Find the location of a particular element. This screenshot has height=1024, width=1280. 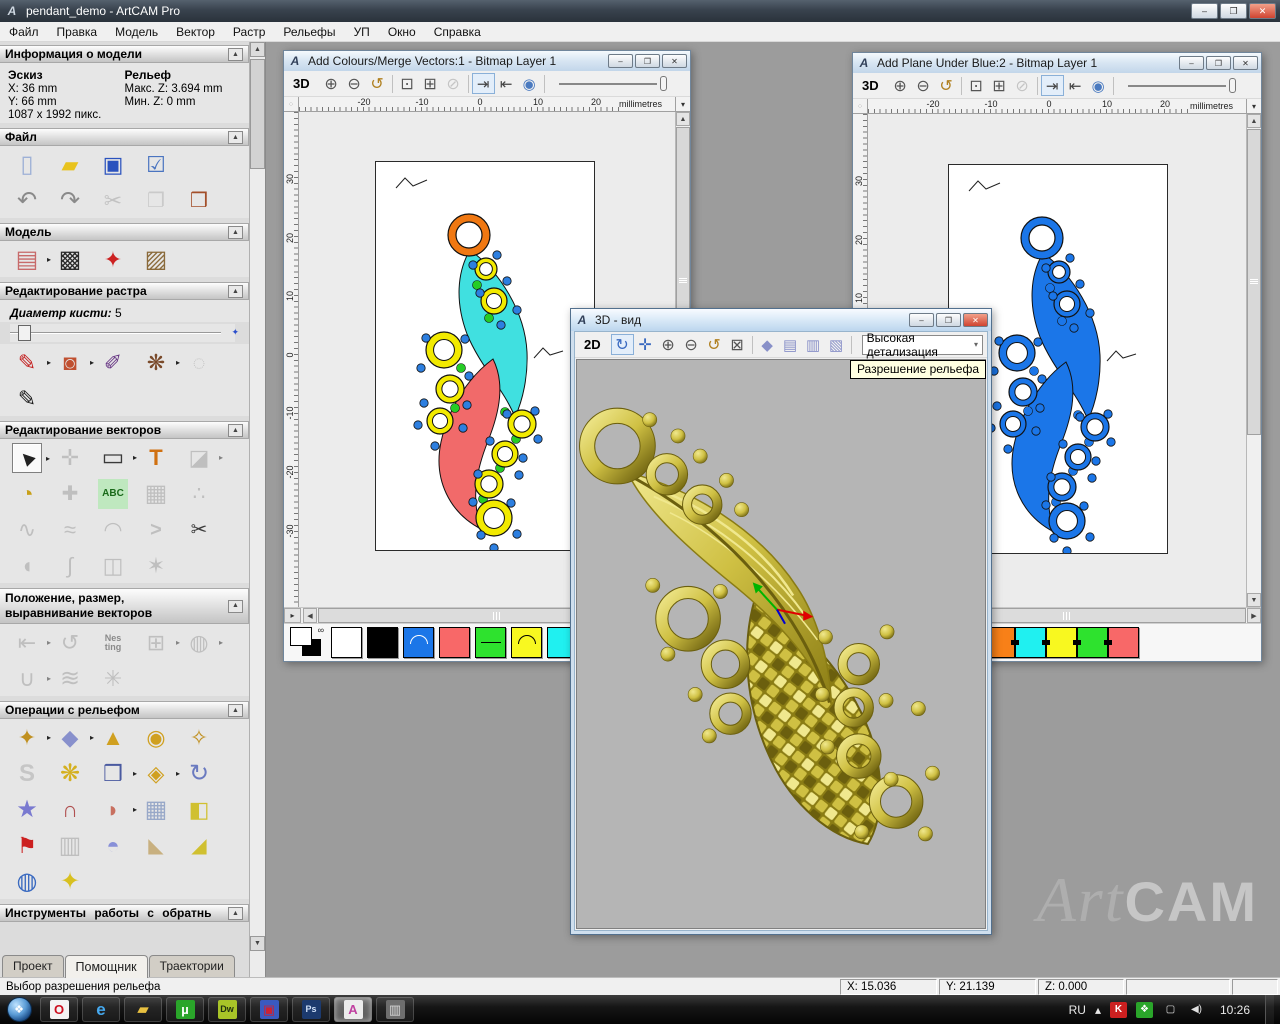

merge-low-icon: ✧ is located at coordinates (199, 738).